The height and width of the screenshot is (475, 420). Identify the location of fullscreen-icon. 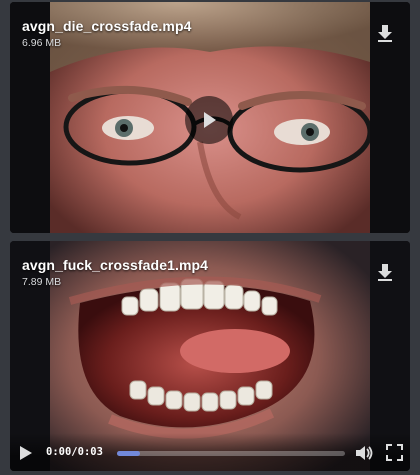
(394, 452).